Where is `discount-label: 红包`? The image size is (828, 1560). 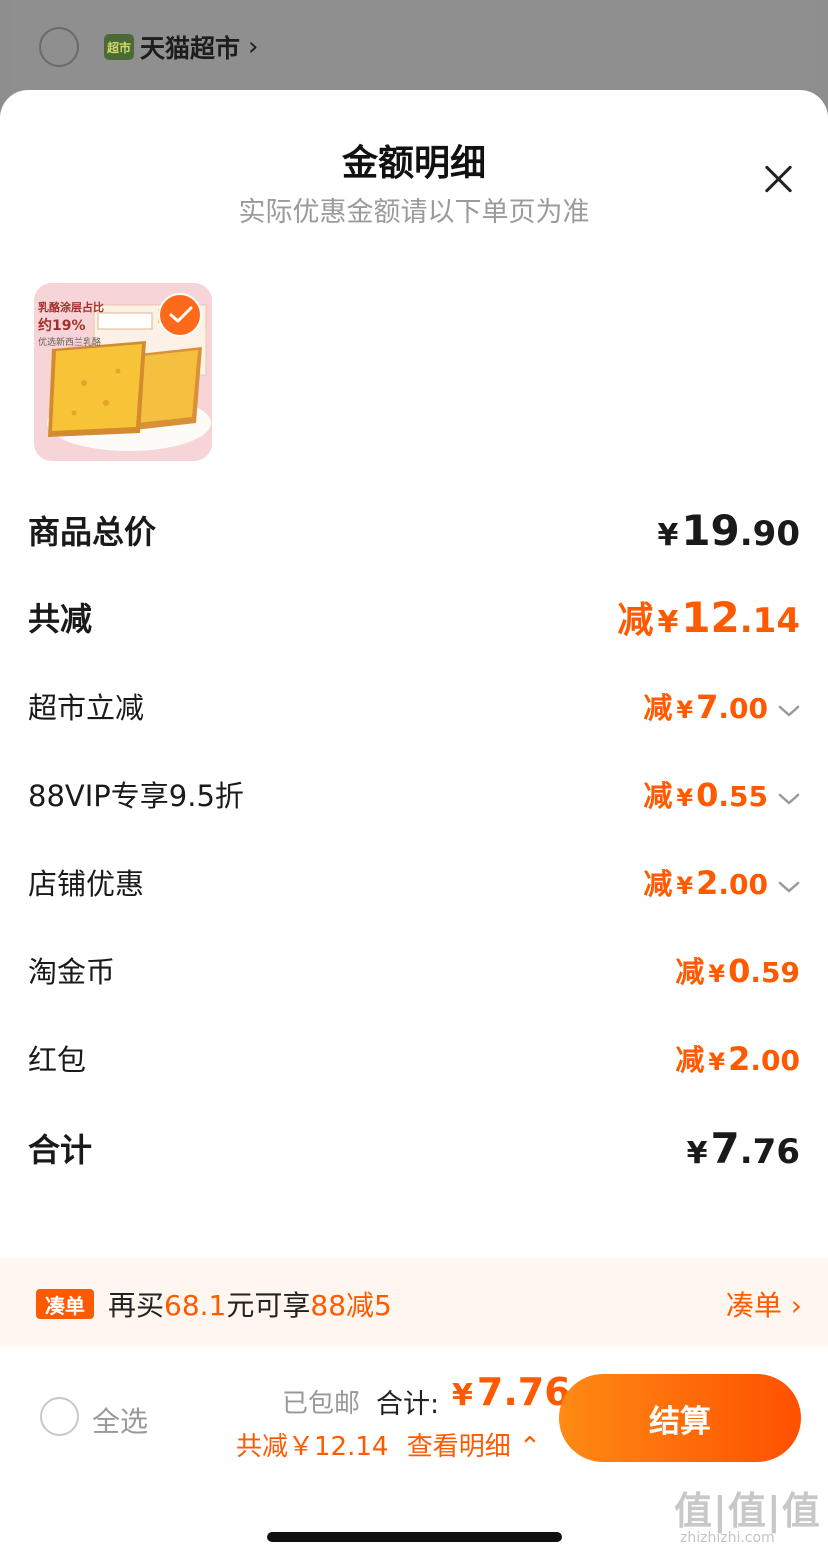
discount-label: 红包 is located at coordinates (57, 1060).